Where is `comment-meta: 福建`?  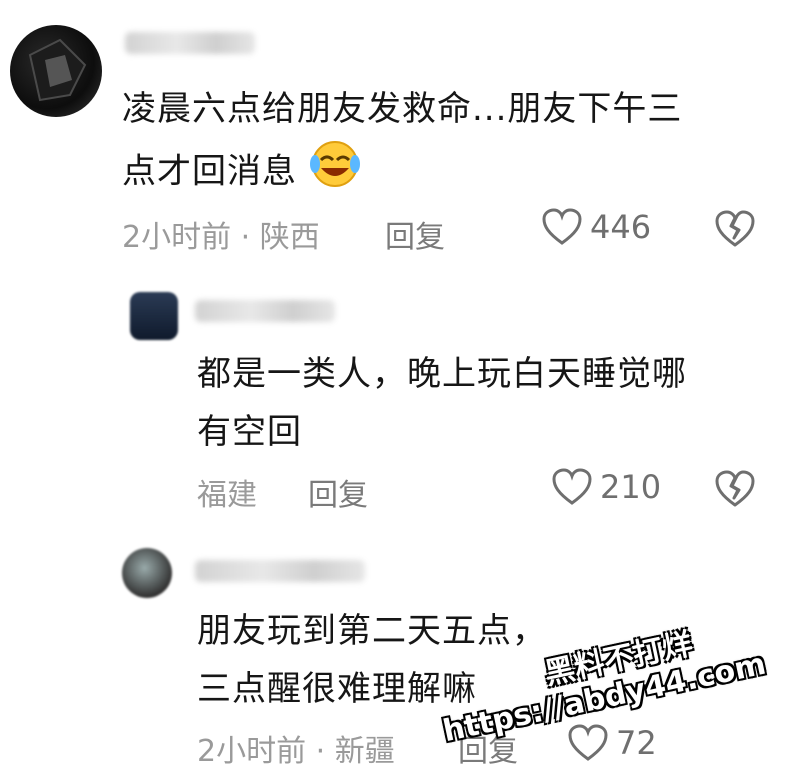 comment-meta: 福建 is located at coordinates (227, 495).